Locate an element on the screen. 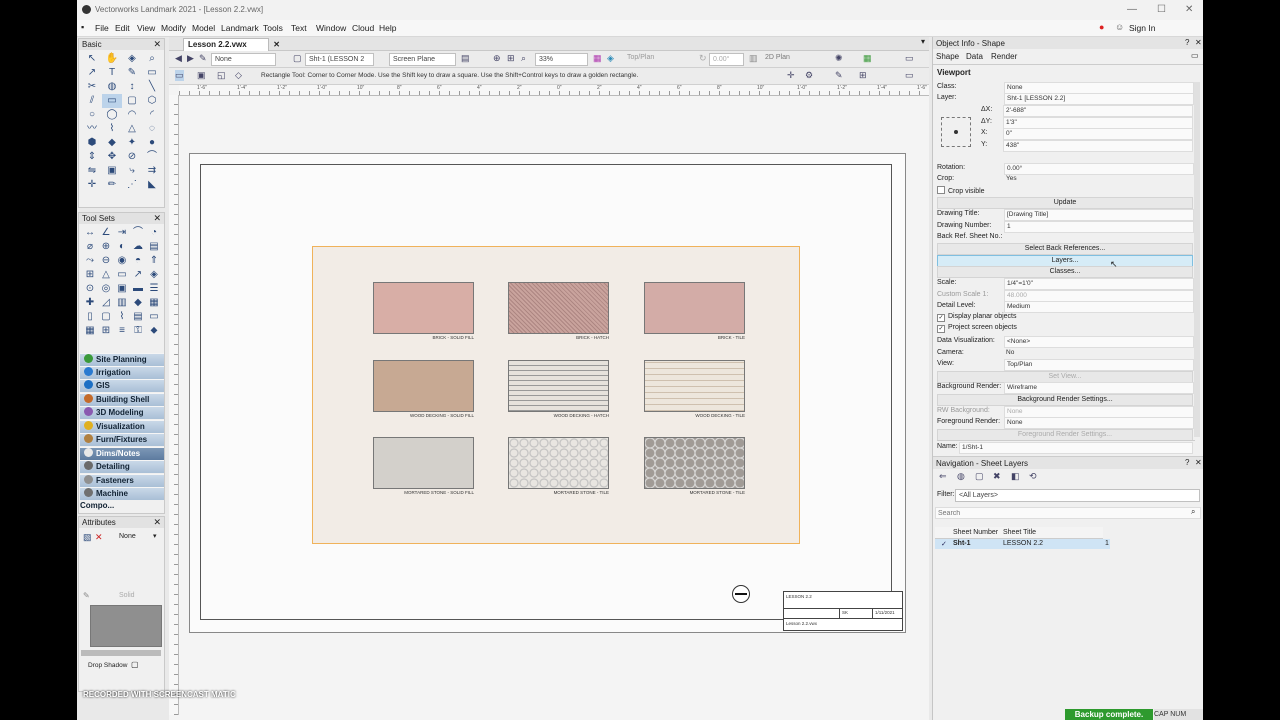  split-tool-icon: ⊘ is located at coordinates (132, 157).